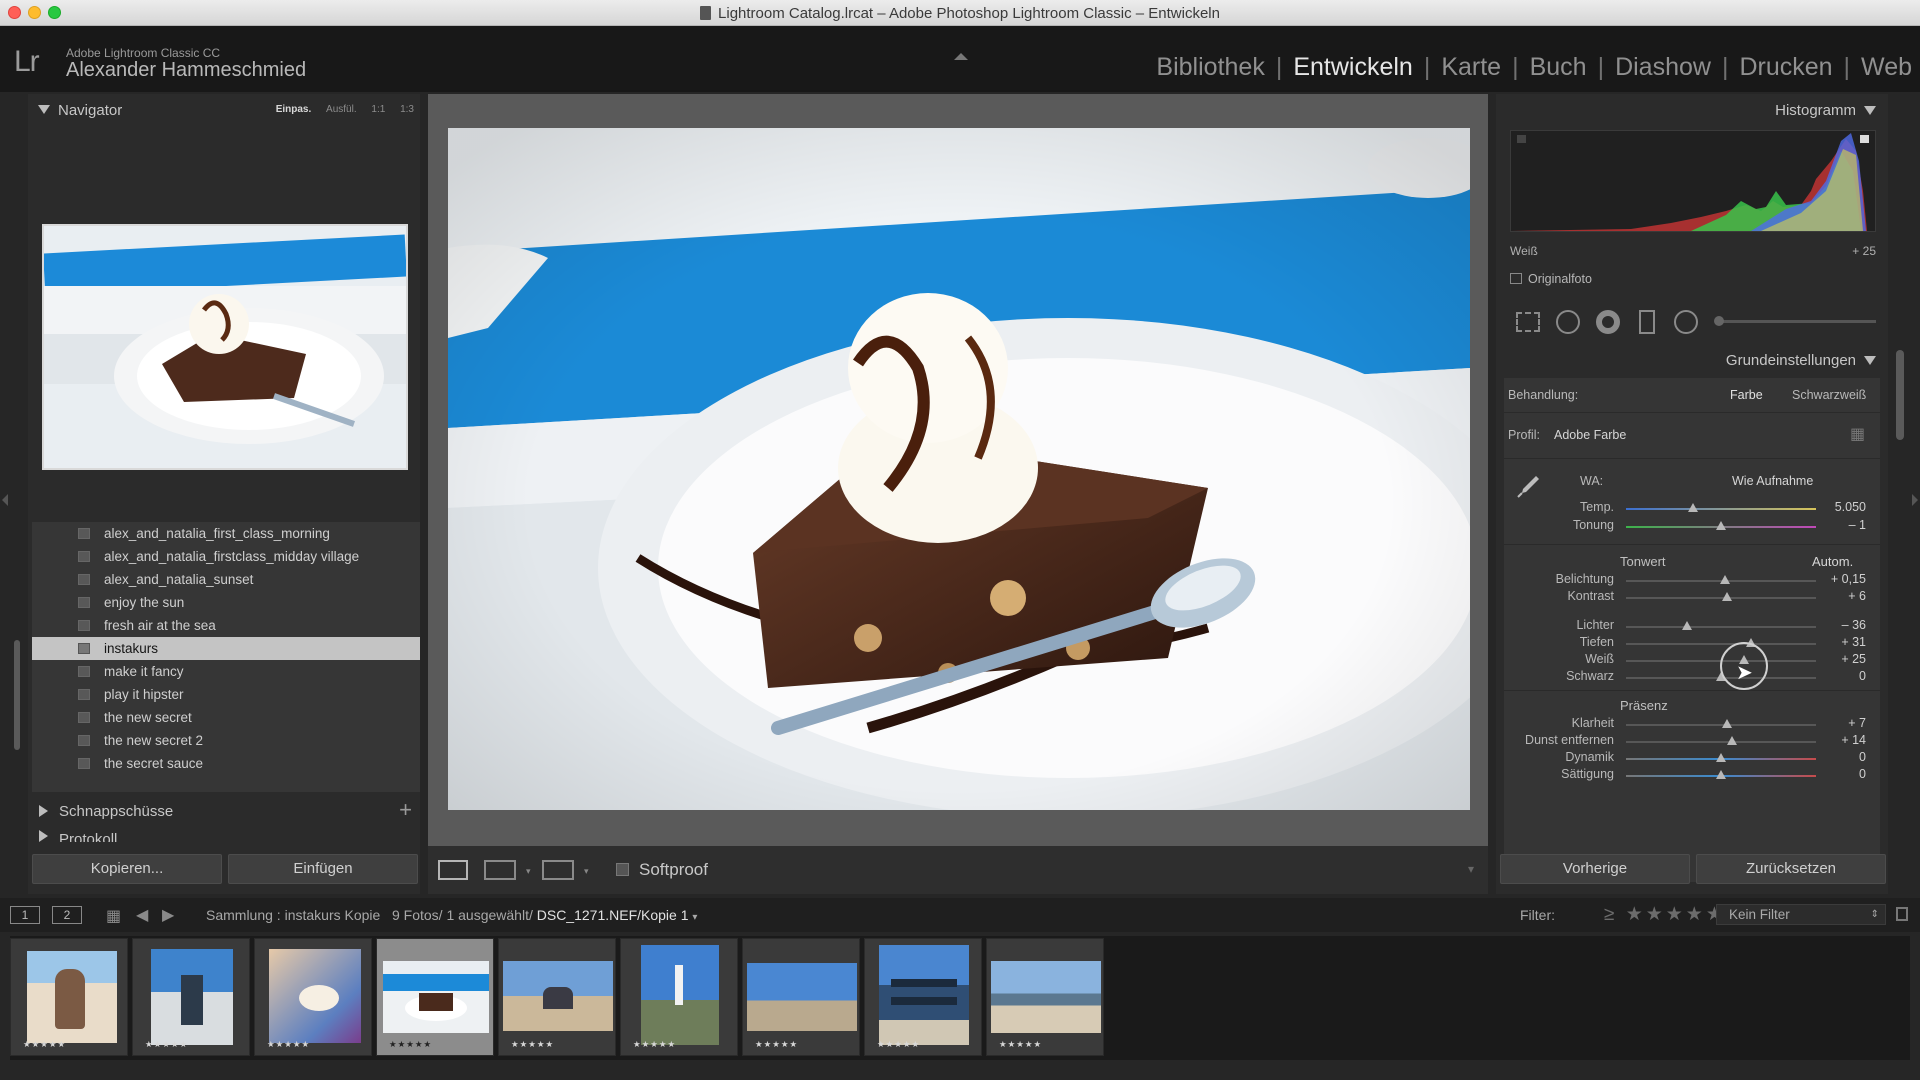  Describe the element at coordinates (17, 695) in the screenshot. I see `left-panel-scrollbar` at that location.